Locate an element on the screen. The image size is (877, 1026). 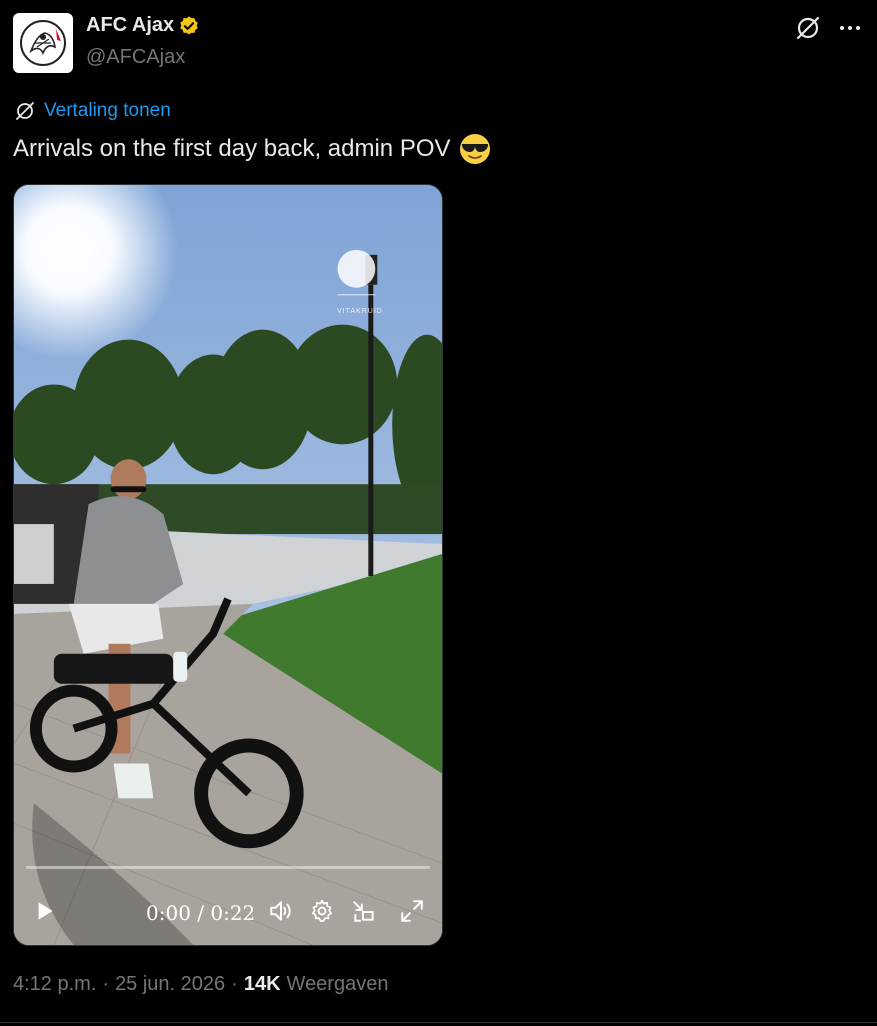
play-icon is located at coordinates (45, 911).